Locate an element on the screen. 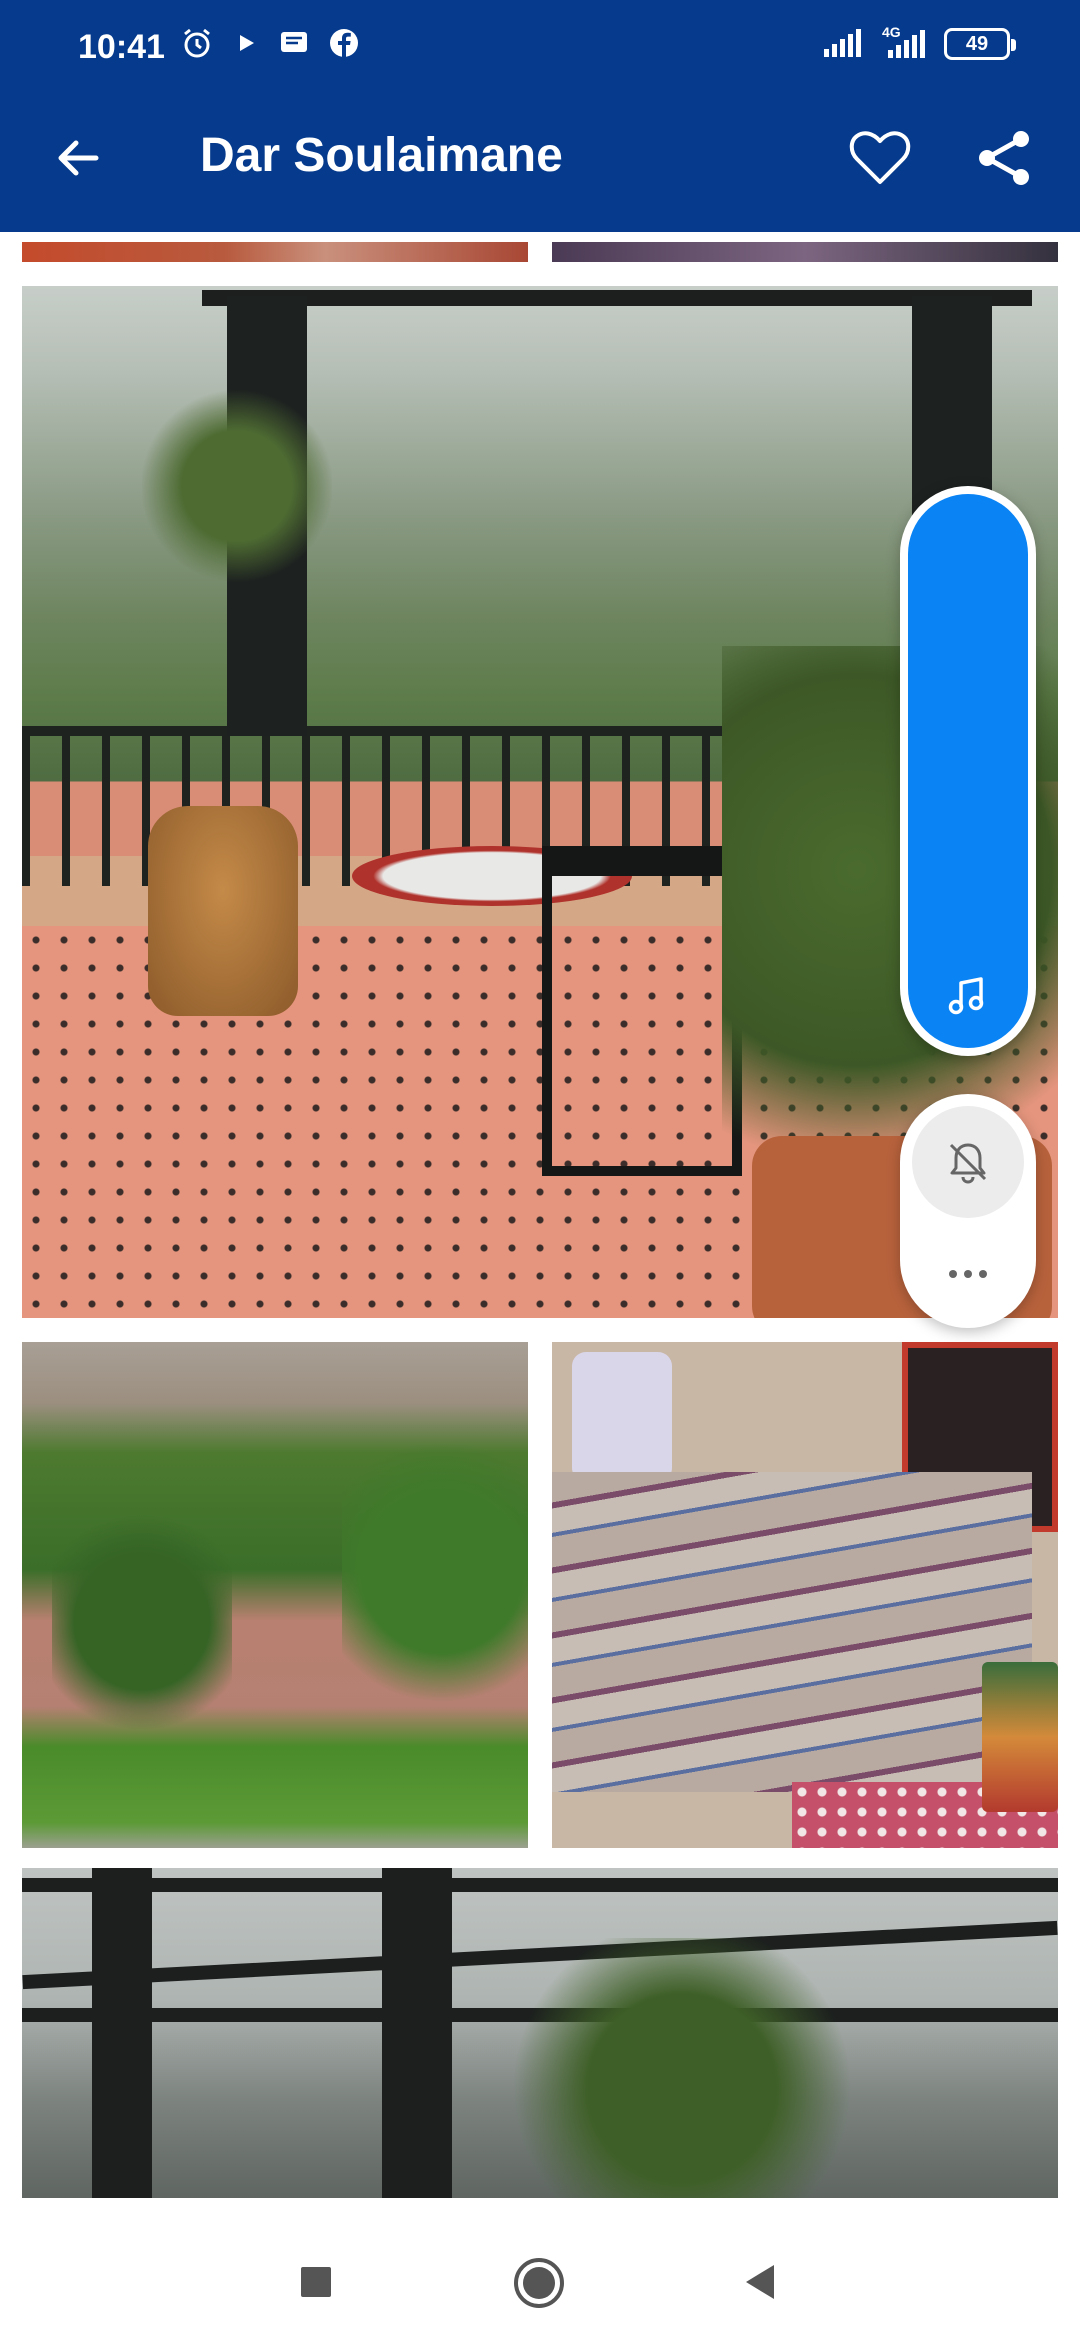 The width and height of the screenshot is (1080, 2340). arrow-left-icon is located at coordinates (78, 158).